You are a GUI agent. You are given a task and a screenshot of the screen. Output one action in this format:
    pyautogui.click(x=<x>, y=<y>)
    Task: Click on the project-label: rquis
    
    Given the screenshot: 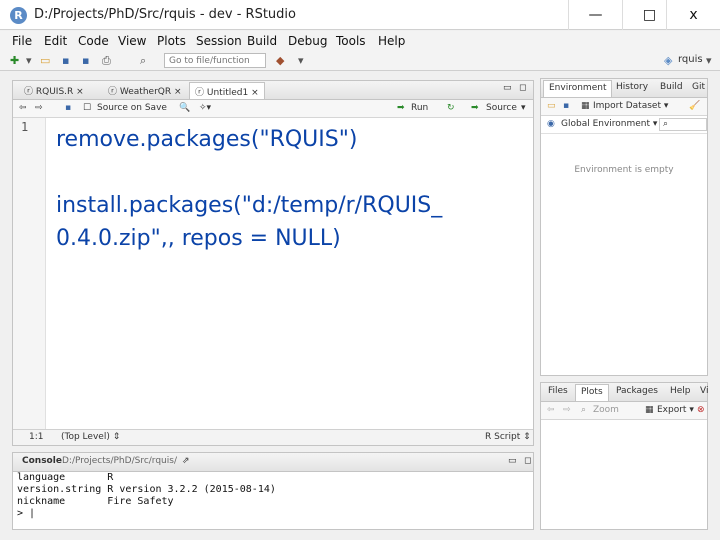 What is the action you would take?
    pyautogui.click(x=690, y=59)
    